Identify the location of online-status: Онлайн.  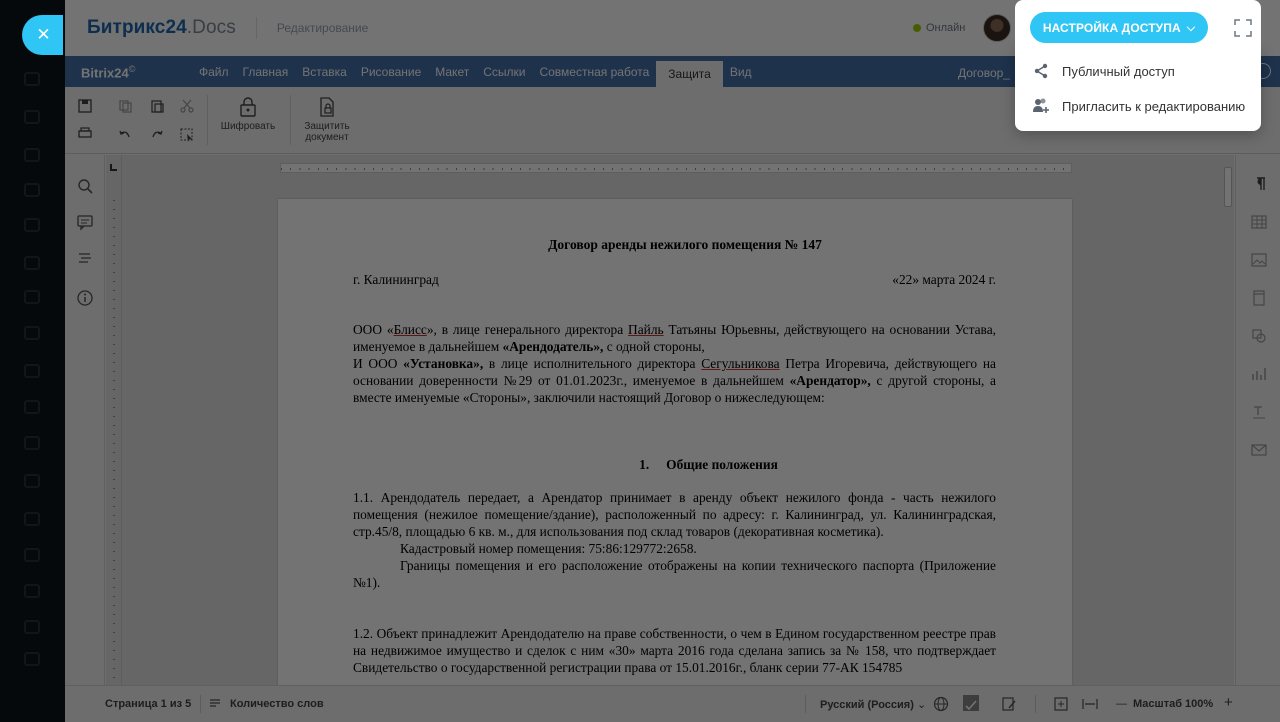
(939, 28).